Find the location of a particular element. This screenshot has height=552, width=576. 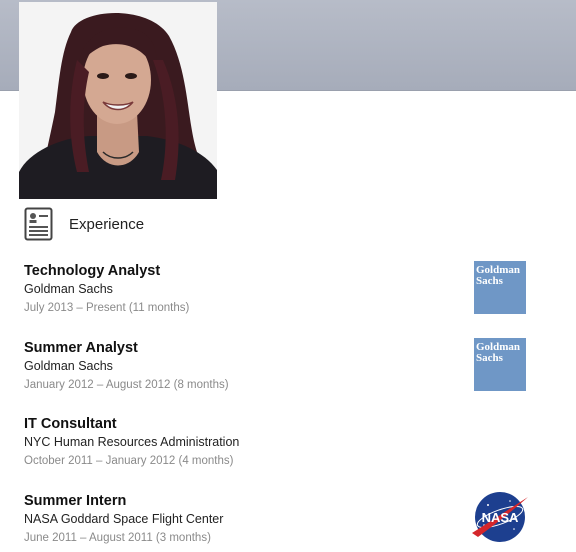

nasa-meatball-icon: NASA is located at coordinates (500, 517).